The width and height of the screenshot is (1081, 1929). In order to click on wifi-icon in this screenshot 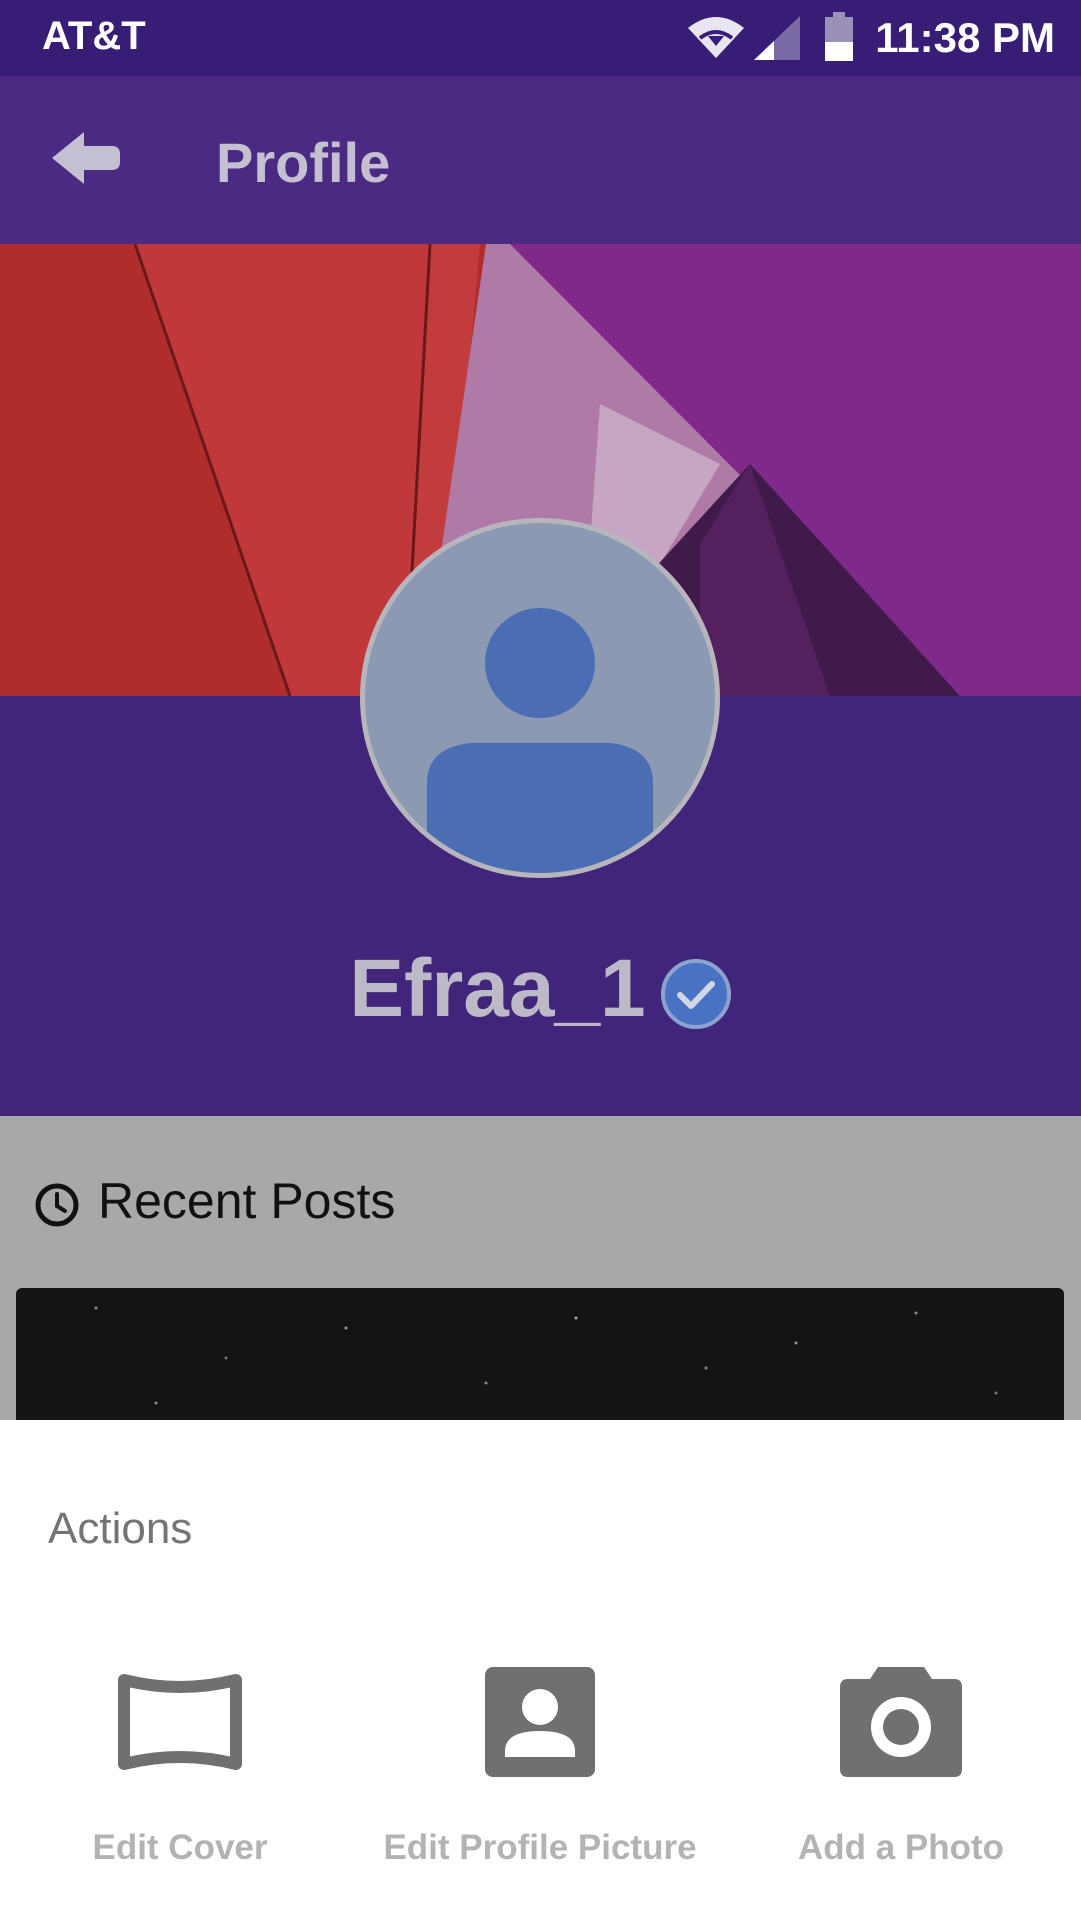, I will do `click(716, 37)`.